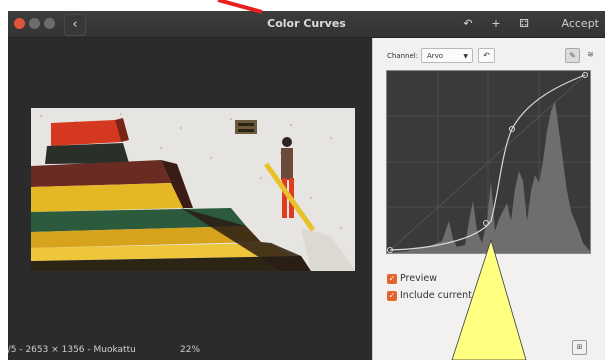 The height and width of the screenshot is (360, 605). Describe the element at coordinates (19, 23) in the screenshot. I see `close-icon` at that location.